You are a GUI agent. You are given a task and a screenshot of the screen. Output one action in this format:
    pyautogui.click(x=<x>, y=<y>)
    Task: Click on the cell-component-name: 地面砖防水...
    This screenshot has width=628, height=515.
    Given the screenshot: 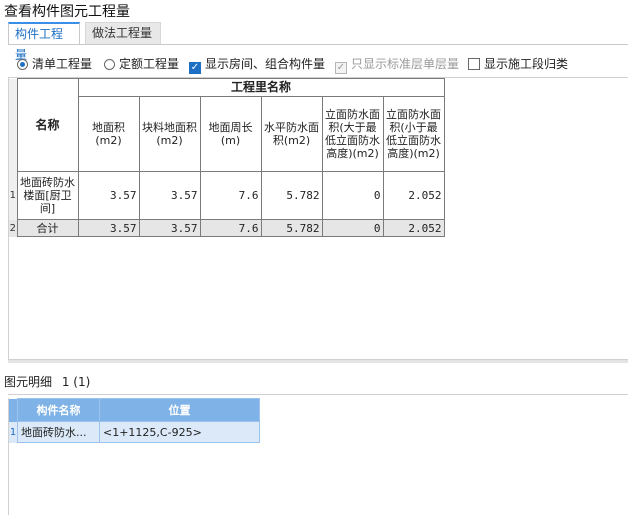 What is the action you would take?
    pyautogui.click(x=58, y=432)
    